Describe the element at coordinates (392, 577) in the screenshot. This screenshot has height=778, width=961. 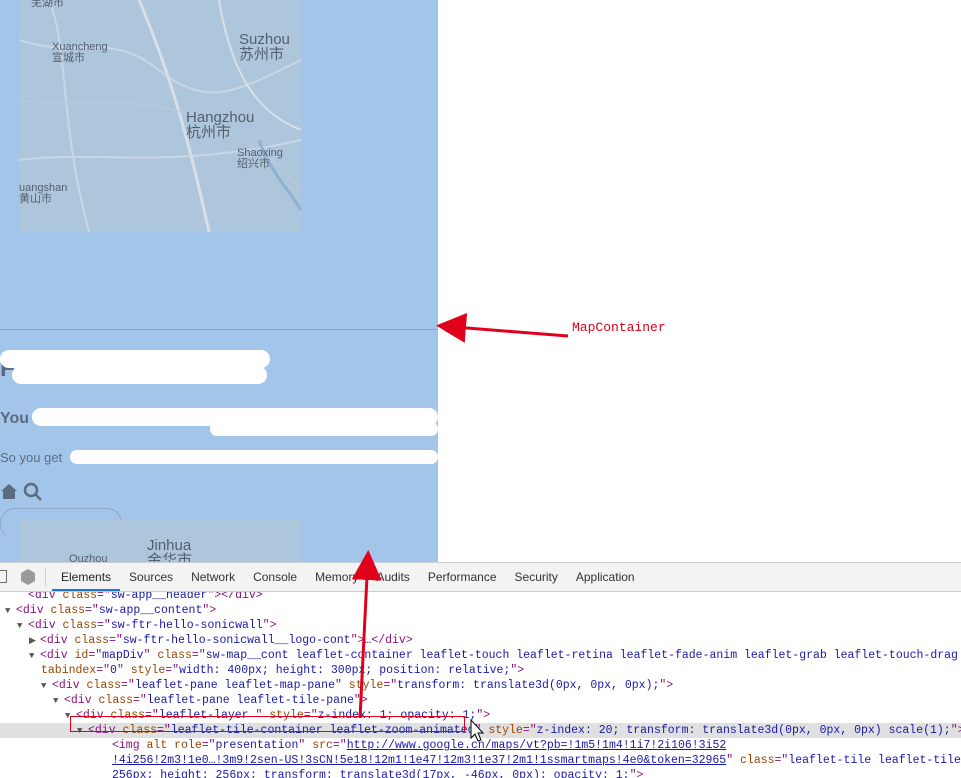
I see `devtools-tab-audits: Audits` at that location.